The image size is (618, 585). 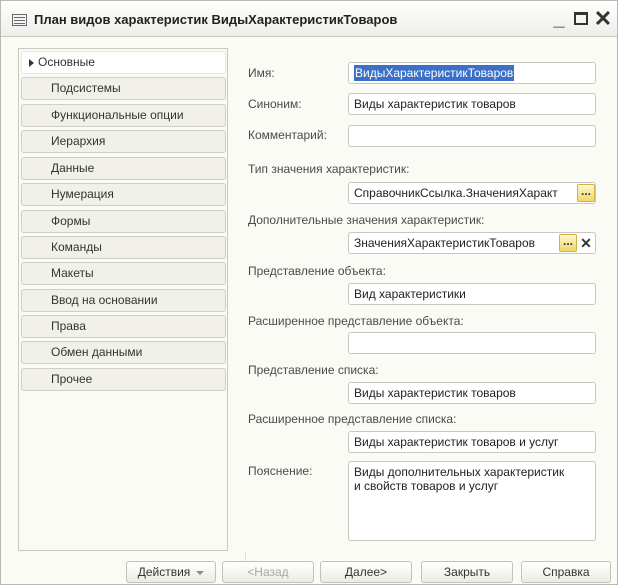 I want to click on close-window-button: ✕, so click(x=603, y=19).